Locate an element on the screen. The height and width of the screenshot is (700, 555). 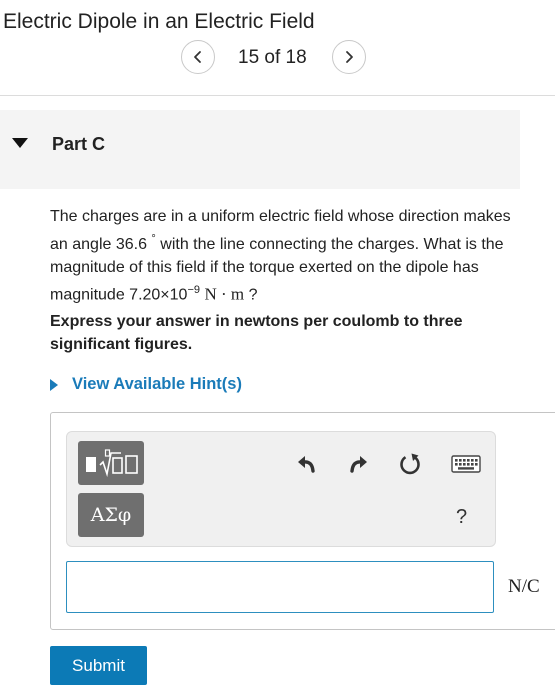
math-templates-button is located at coordinates (111, 463).